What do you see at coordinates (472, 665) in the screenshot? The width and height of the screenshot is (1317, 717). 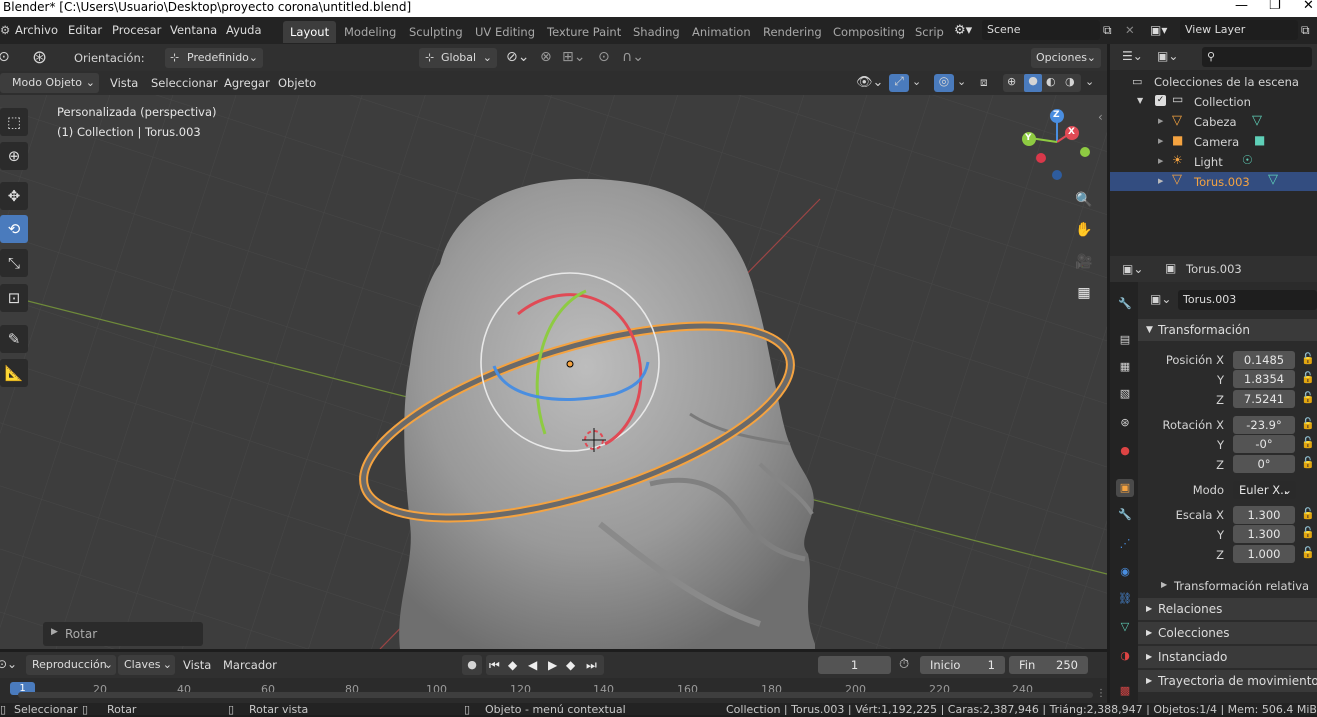 I see `record-icon: ●` at bounding box center [472, 665].